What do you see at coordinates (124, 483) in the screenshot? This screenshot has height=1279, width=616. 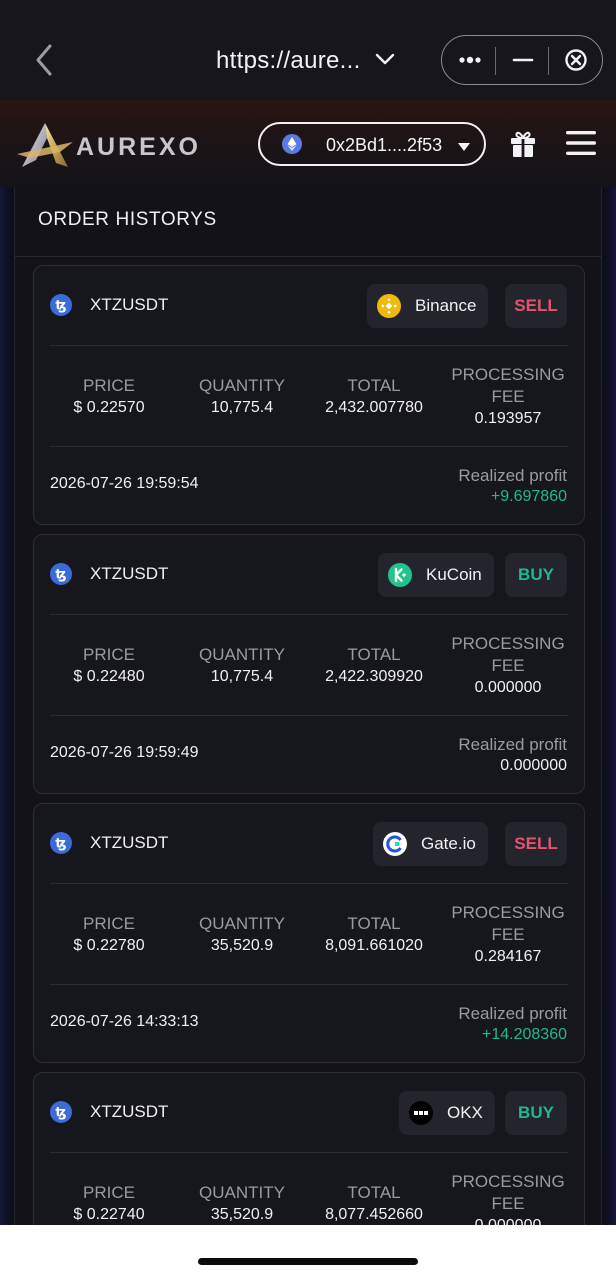 I see `order-datetime: 2026-07-26 19:59:54` at bounding box center [124, 483].